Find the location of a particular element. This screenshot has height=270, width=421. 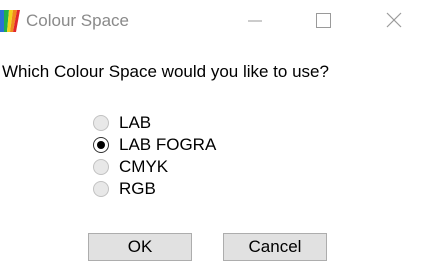

maximize-button is located at coordinates (323, 21).